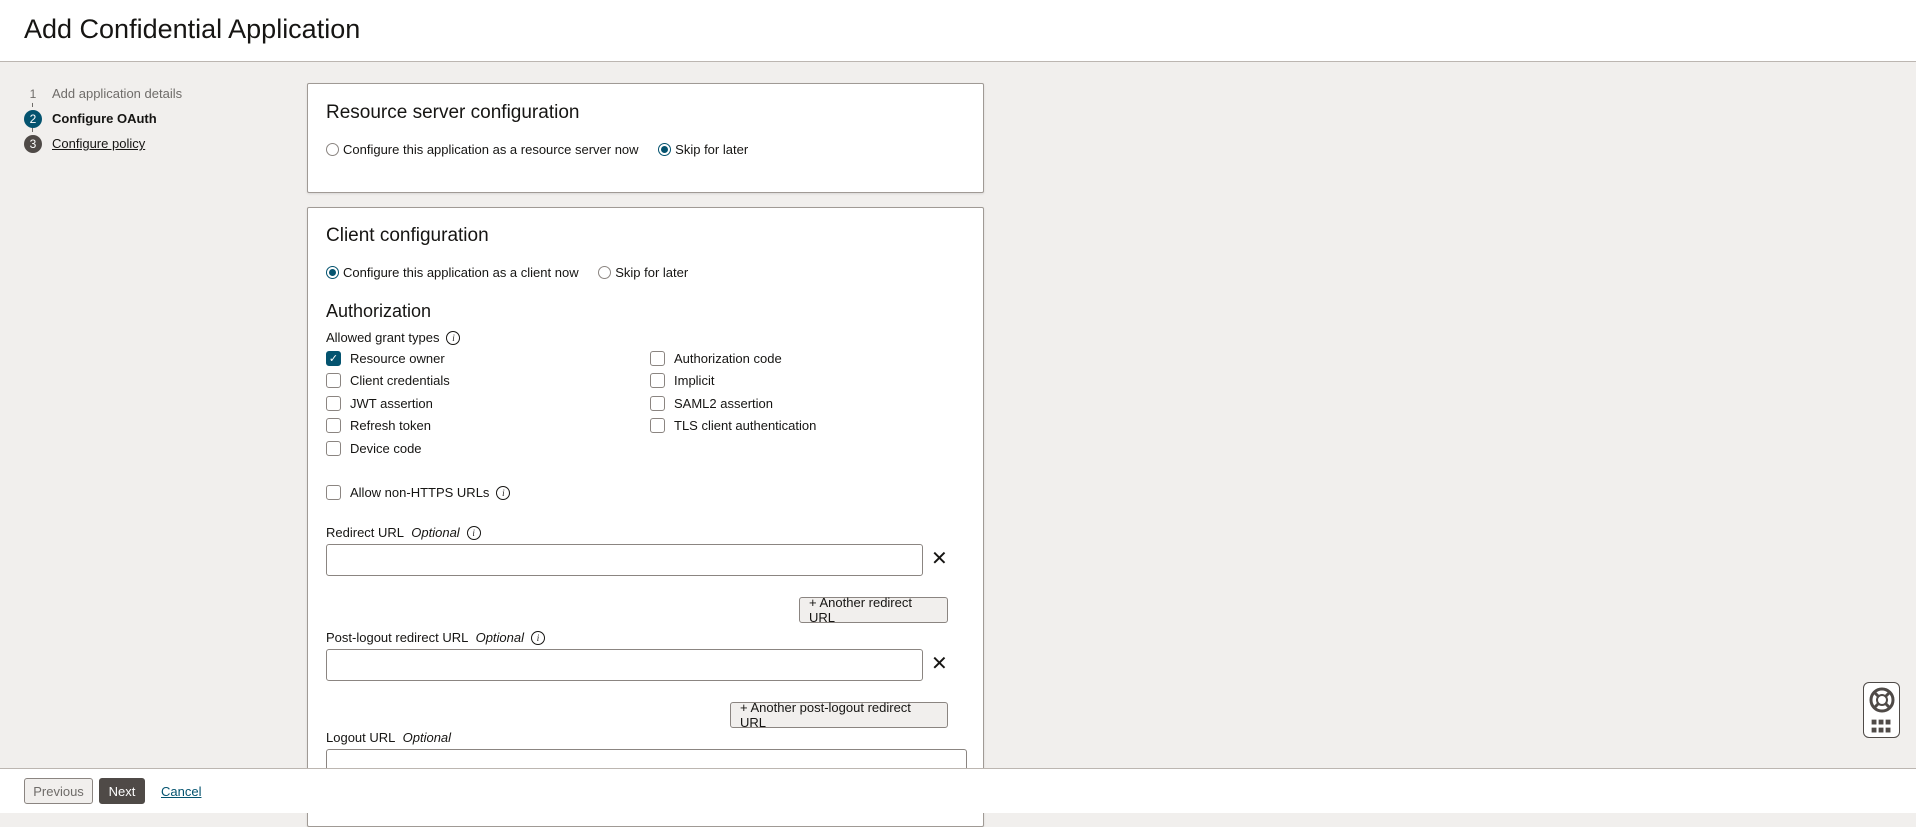  I want to click on checkbox-device-code: Device code, so click(374, 448).